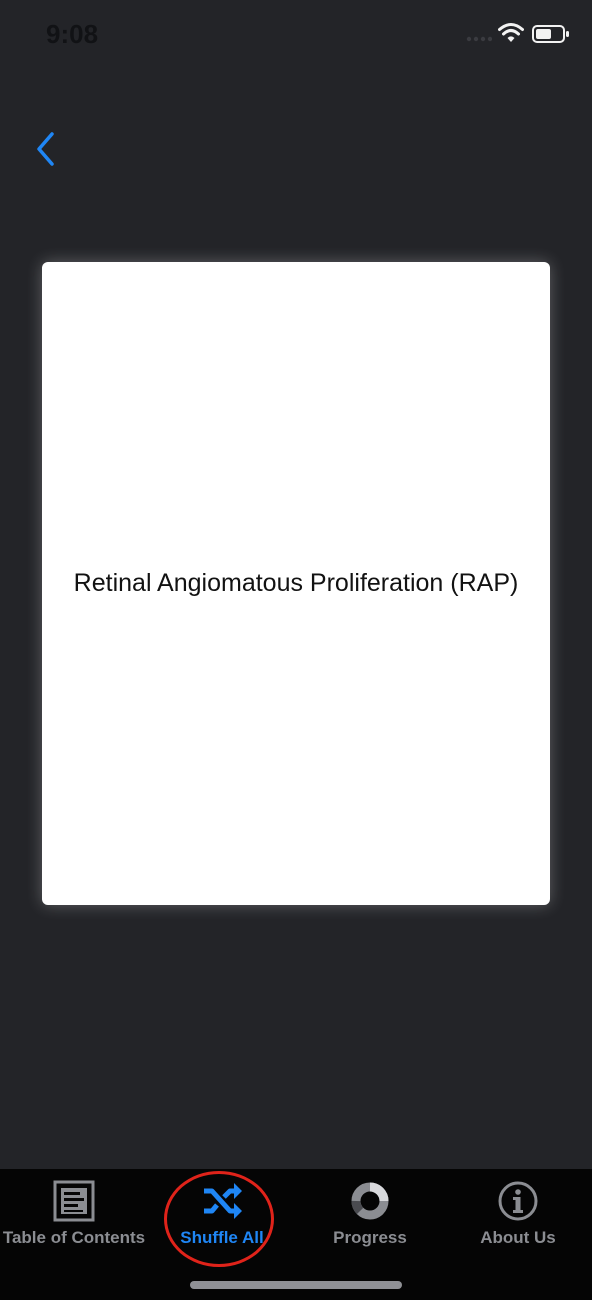 This screenshot has width=592, height=1300. What do you see at coordinates (370, 1237) in the screenshot?
I see `tab-label: Progress` at bounding box center [370, 1237].